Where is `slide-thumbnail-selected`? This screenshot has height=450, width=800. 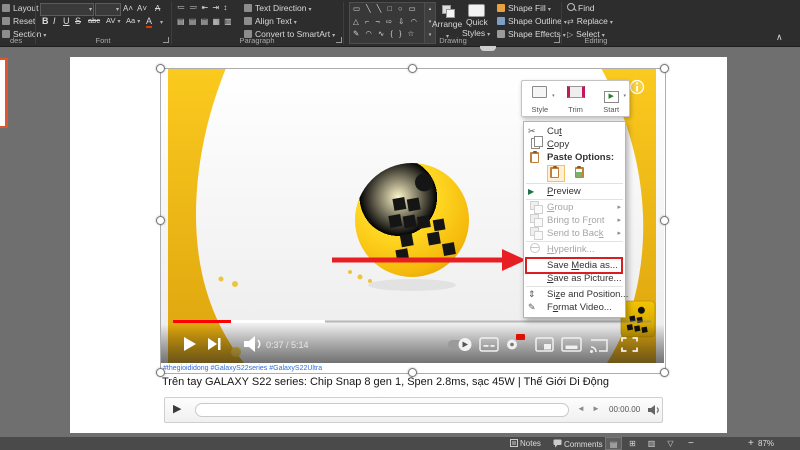 slide-thumbnail-selected is located at coordinates (4, 93).